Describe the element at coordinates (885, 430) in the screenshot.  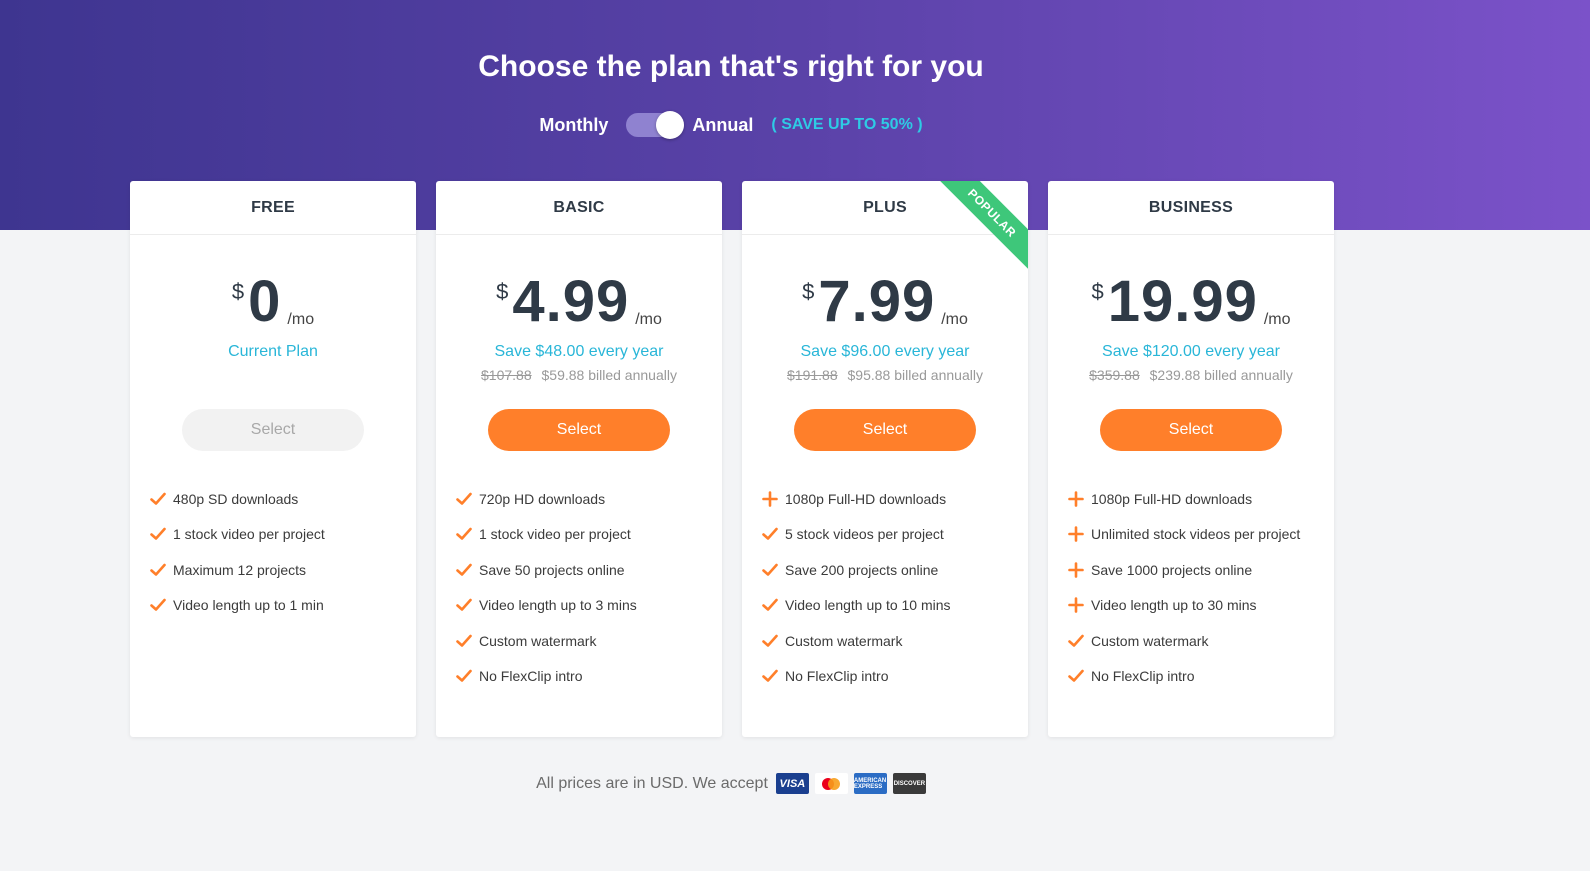
I see `select-button-plus: Select` at that location.